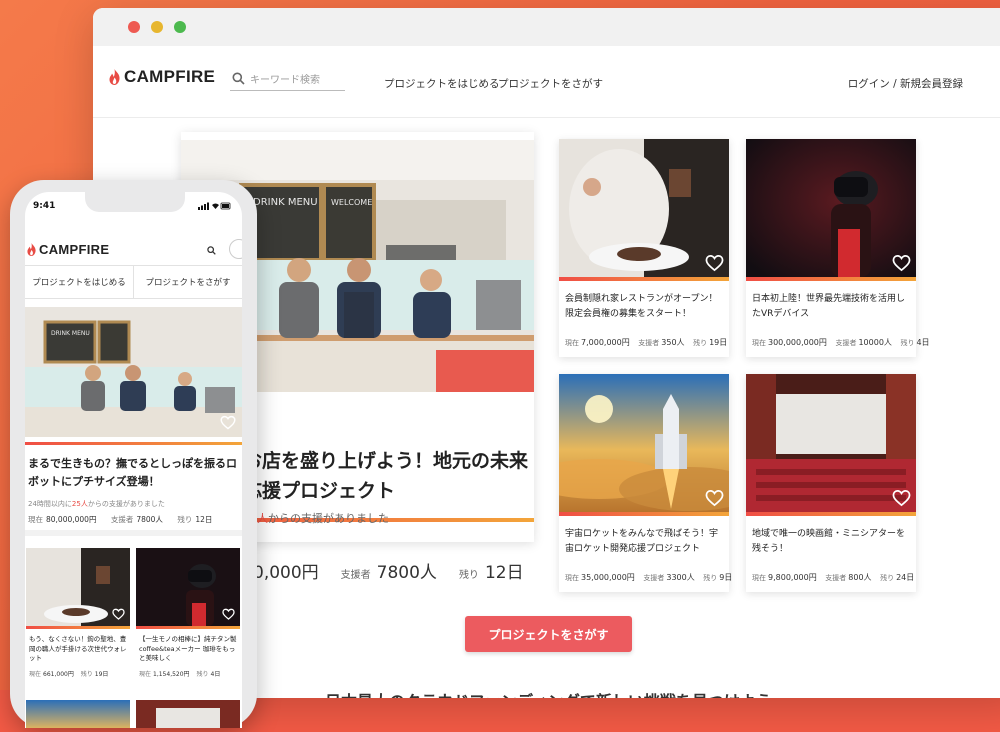  What do you see at coordinates (797, 342) in the screenshot?
I see `amount: 300,000,000円` at bounding box center [797, 342].